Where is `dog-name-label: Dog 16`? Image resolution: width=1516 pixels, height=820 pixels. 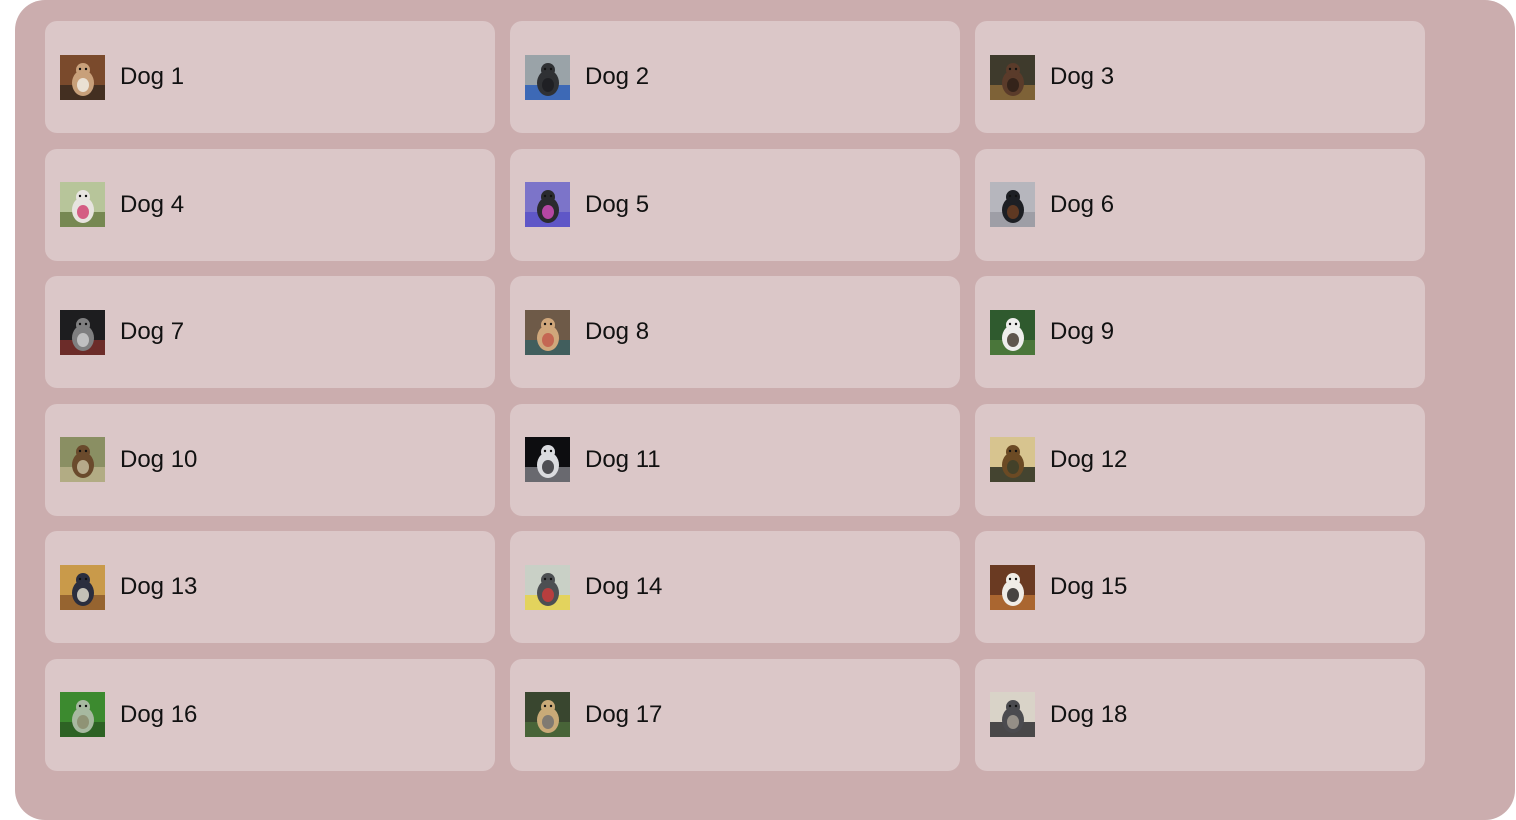 dog-name-label: Dog 16 is located at coordinates (159, 714).